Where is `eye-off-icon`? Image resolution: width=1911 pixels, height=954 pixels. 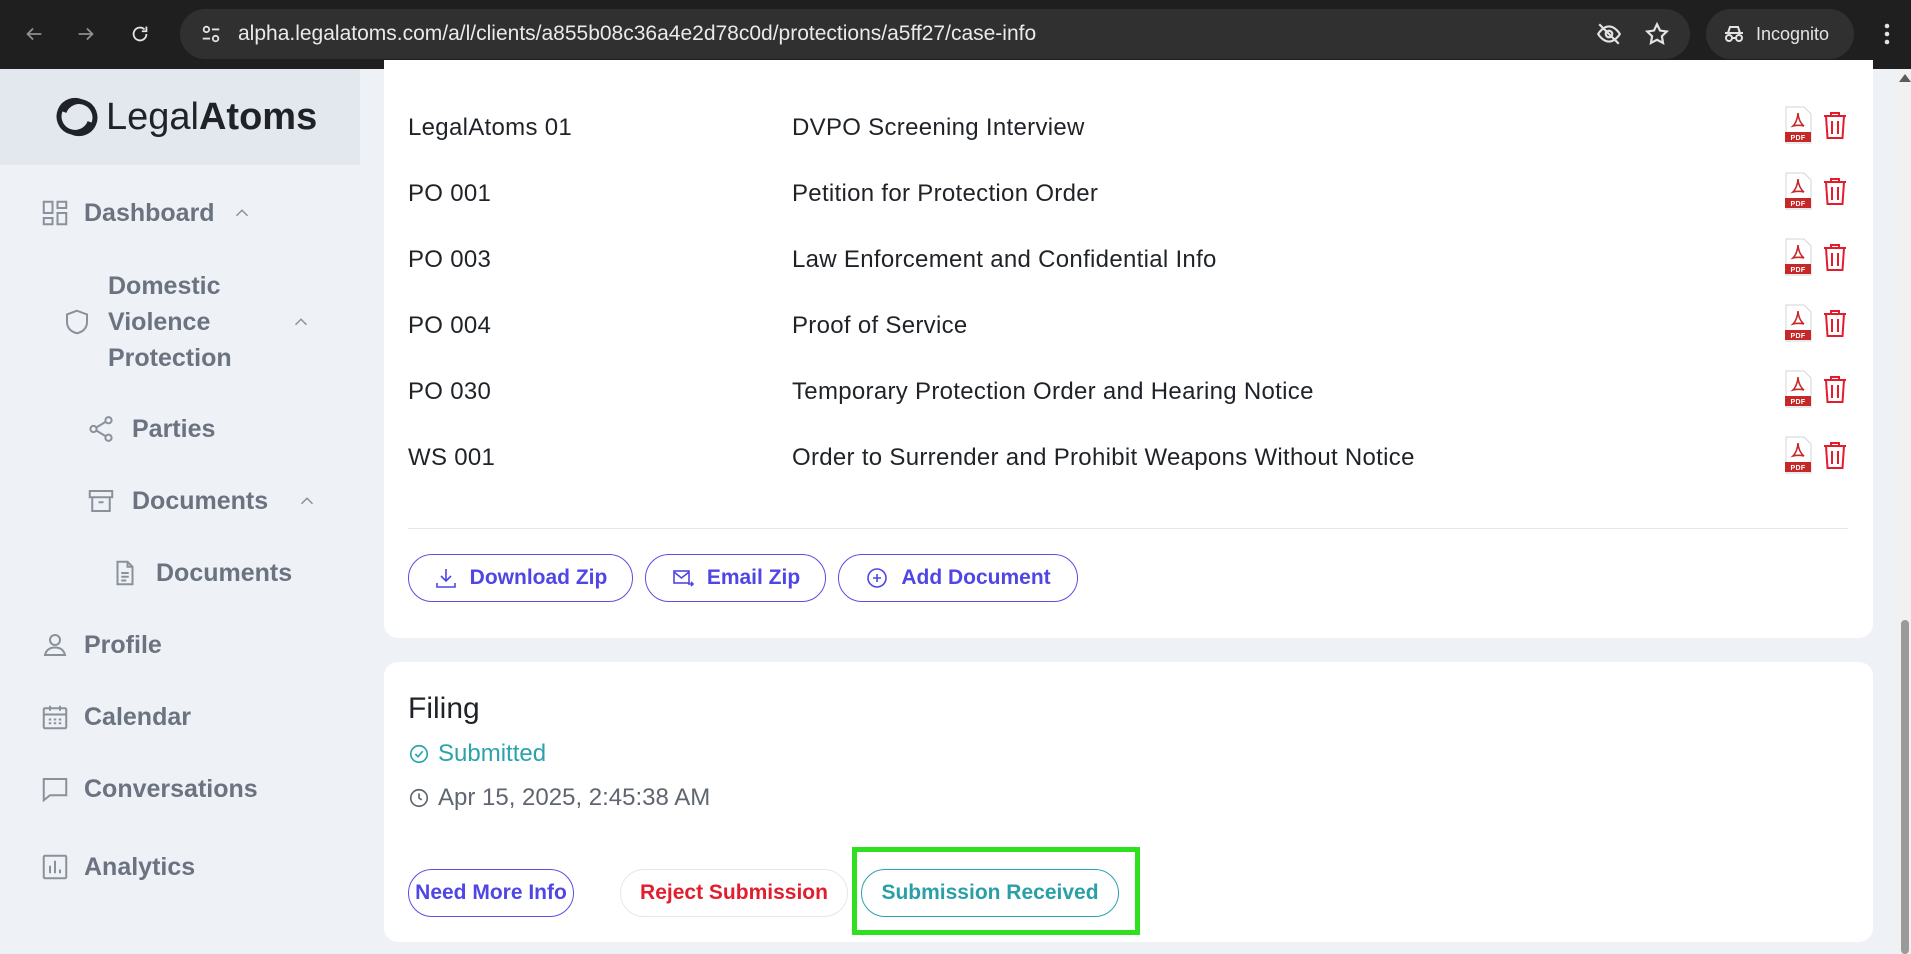
eye-off-icon is located at coordinates (1609, 34).